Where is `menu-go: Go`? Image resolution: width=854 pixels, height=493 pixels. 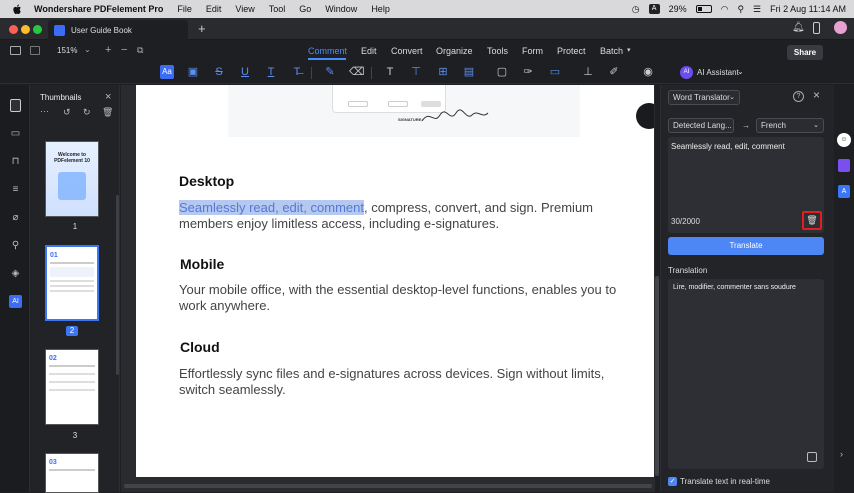 menu-go: Go is located at coordinates (305, 9).